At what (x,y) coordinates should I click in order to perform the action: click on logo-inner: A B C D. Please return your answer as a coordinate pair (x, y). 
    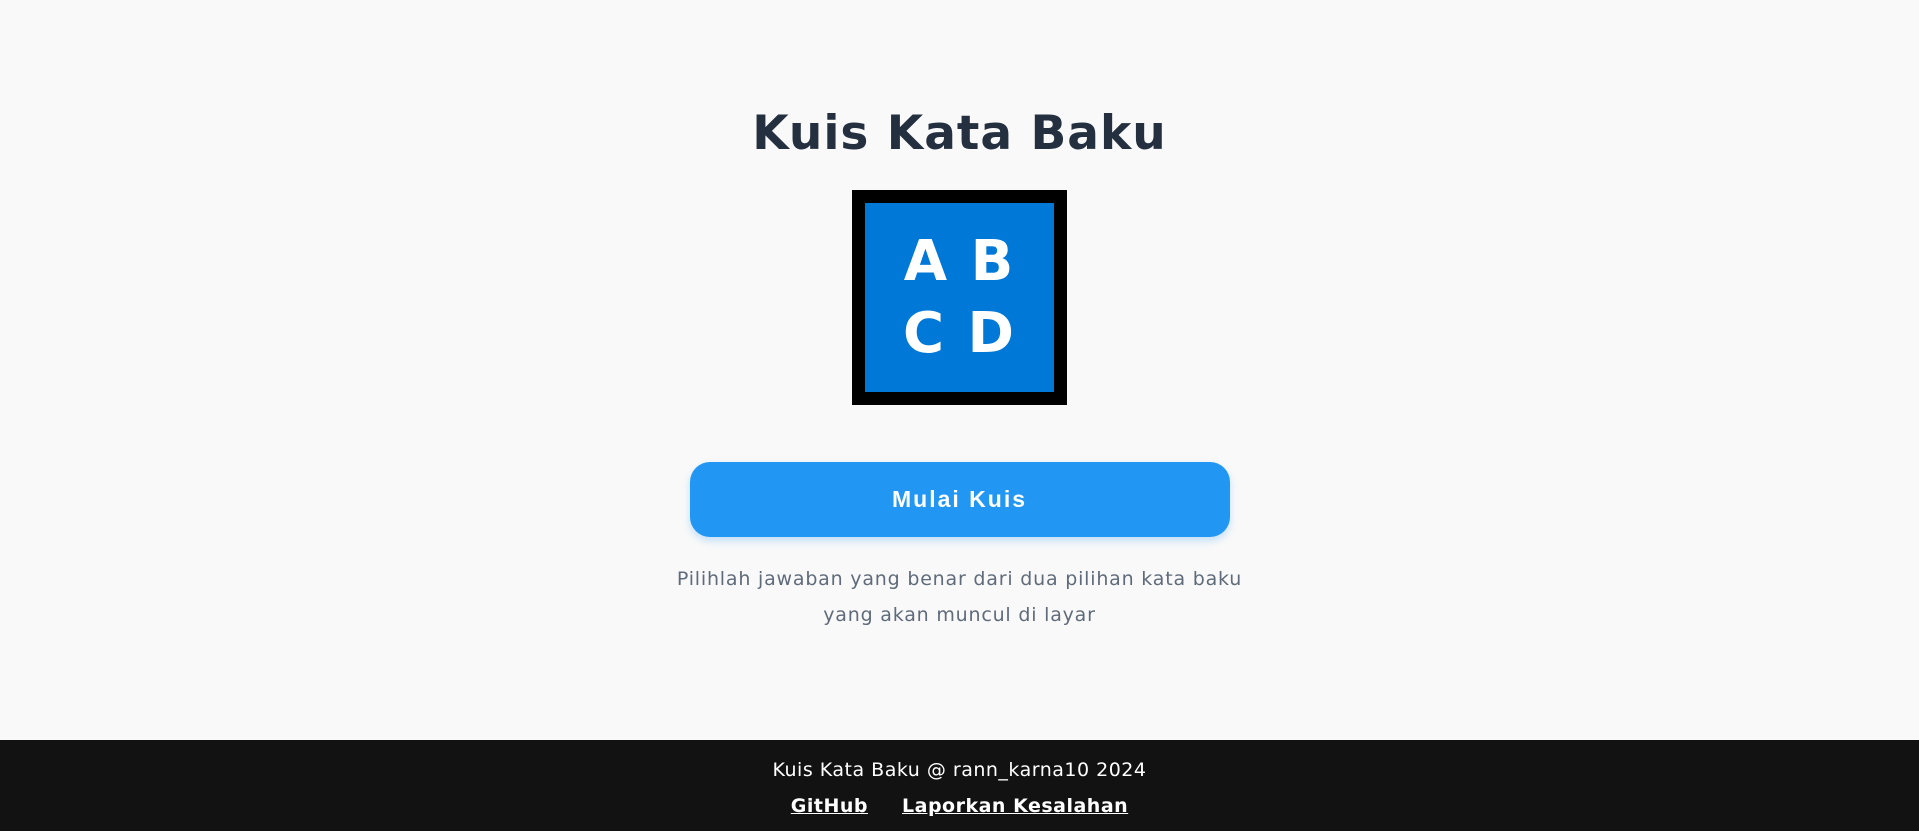
    Looking at the image, I should click on (959, 297).